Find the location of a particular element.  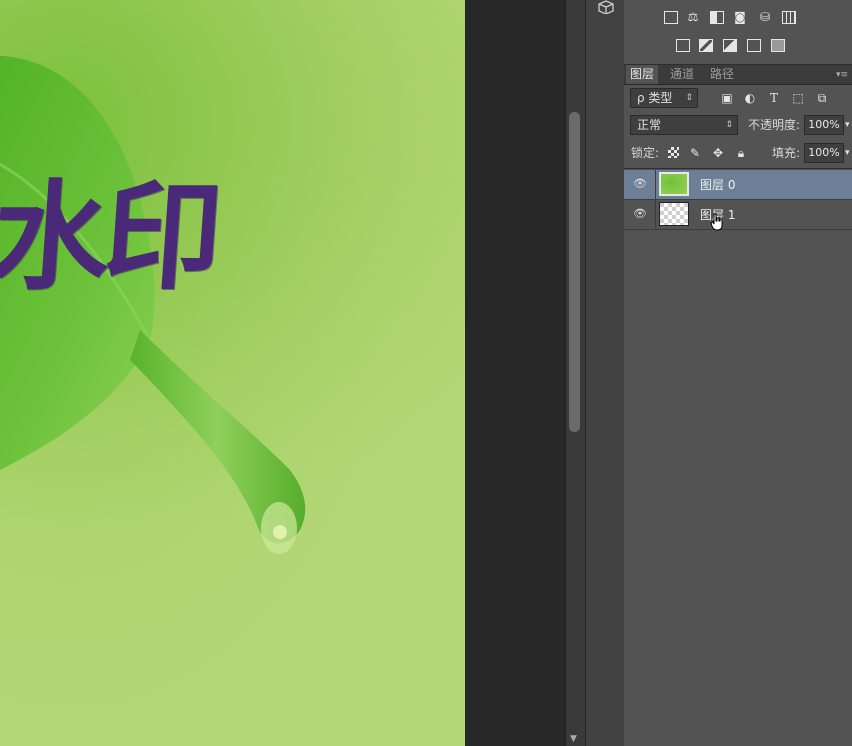

3d-box-icon is located at coordinates (606, 7).